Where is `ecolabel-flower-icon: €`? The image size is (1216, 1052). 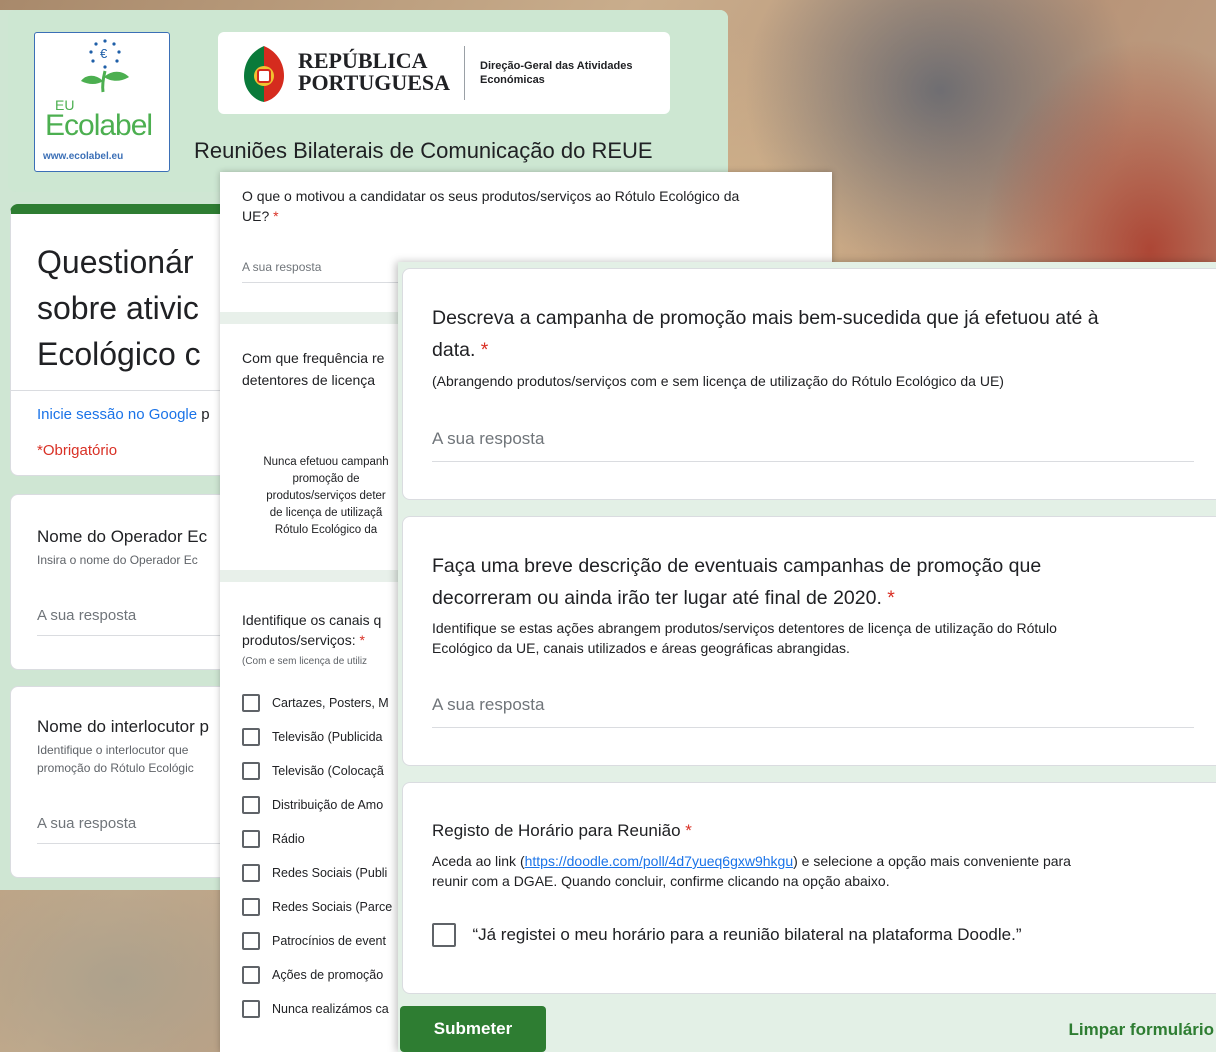 ecolabel-flower-icon: € is located at coordinates (105, 66).